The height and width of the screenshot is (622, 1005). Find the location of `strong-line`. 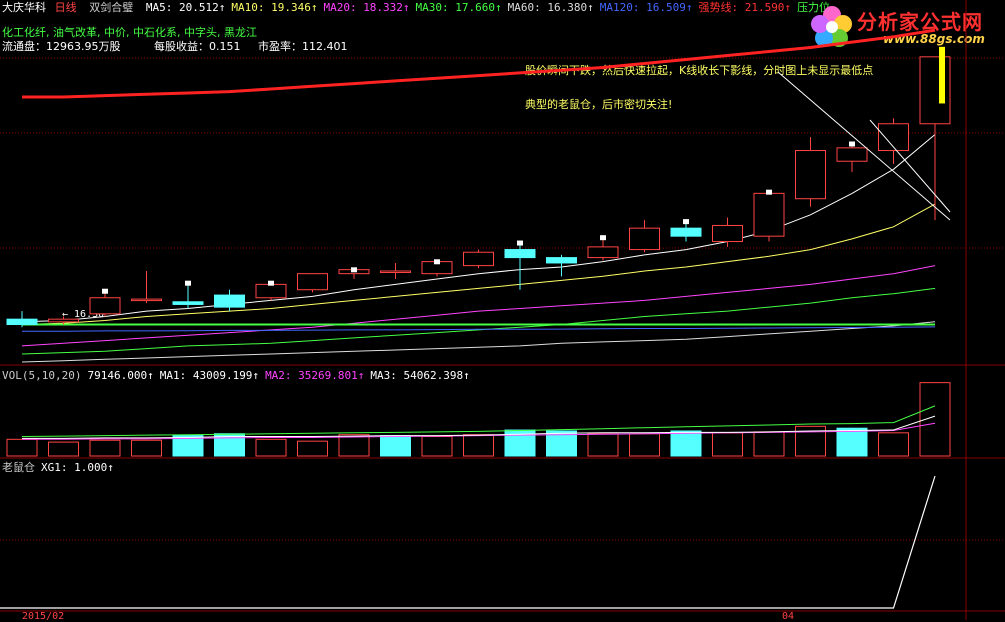

strong-line is located at coordinates (479, 63).